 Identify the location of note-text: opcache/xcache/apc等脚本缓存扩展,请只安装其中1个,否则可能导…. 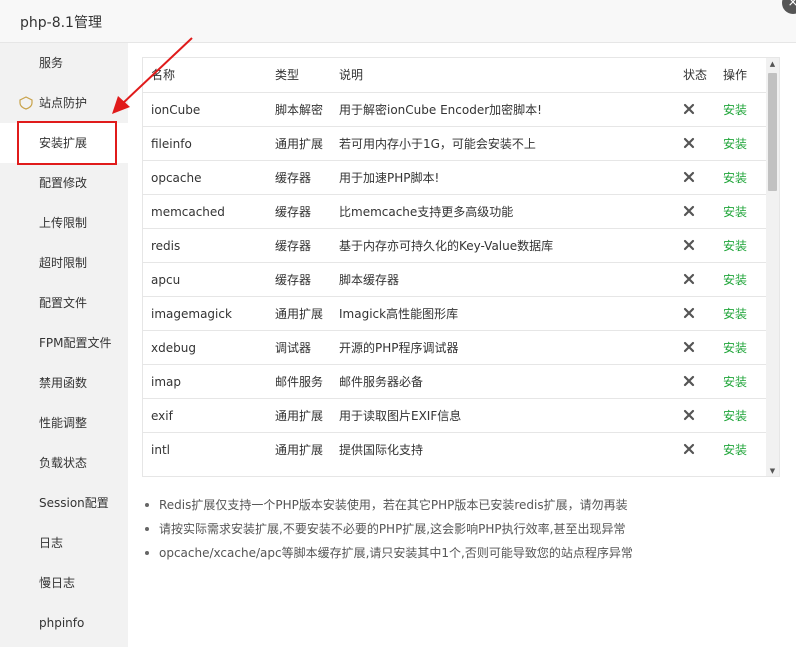
(396, 553).